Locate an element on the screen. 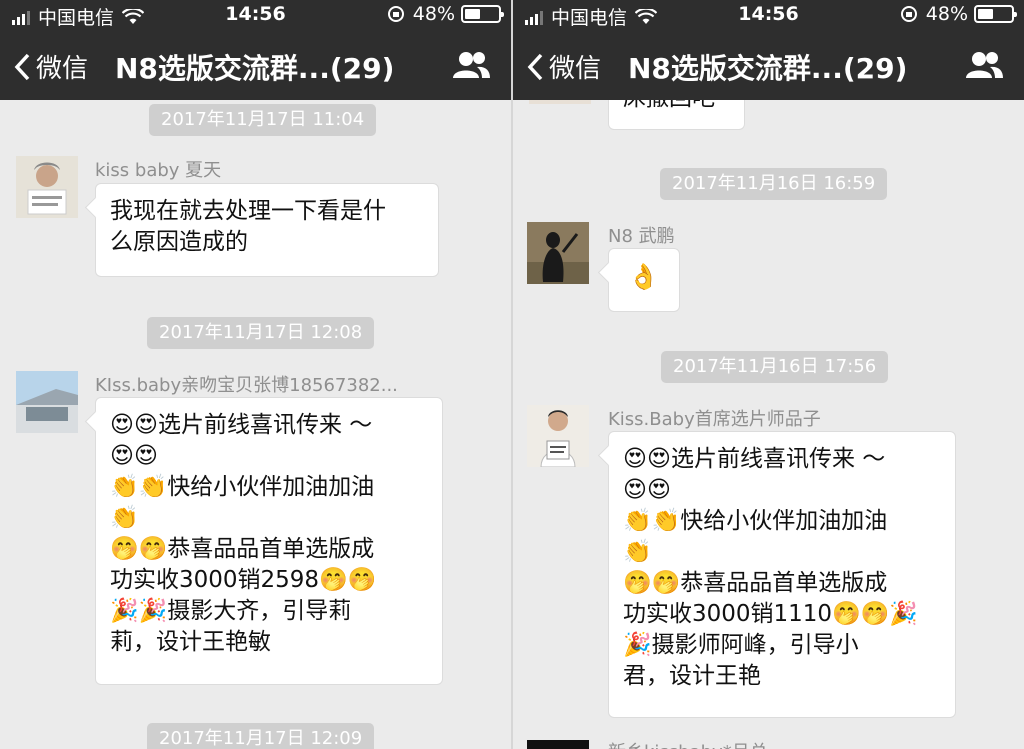 Image resolution: width=1024 pixels, height=749 pixels. timestamp: 2017年11月17日 12:09 is located at coordinates (261, 736).